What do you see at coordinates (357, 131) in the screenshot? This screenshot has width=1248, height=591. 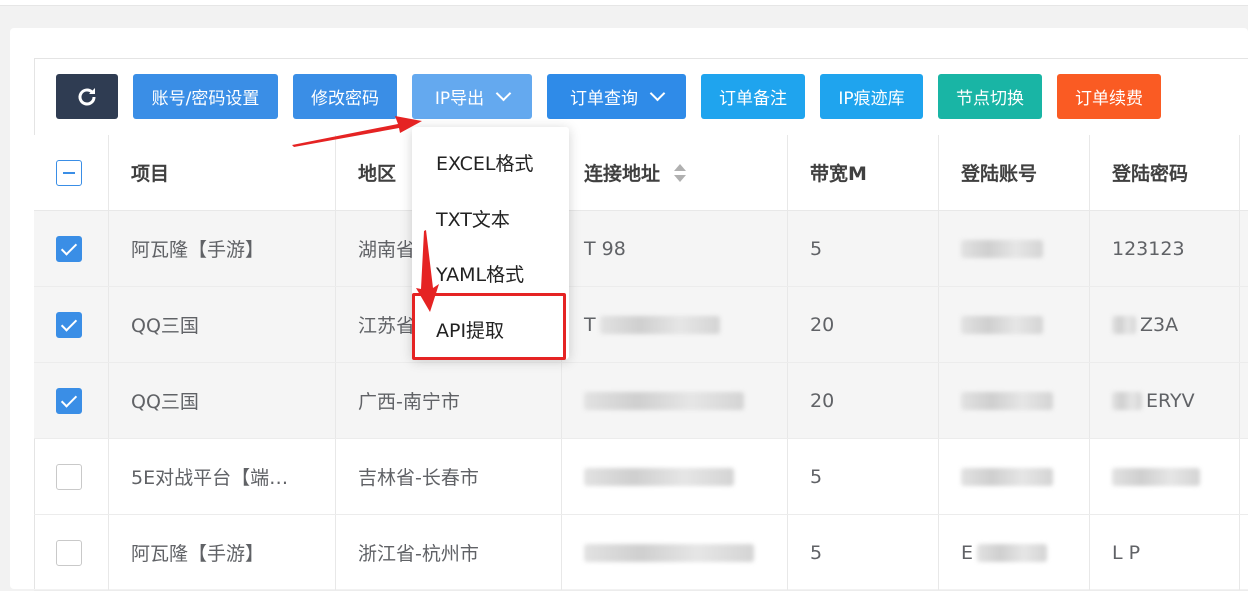 I see `arrow-to-ip-export` at bounding box center [357, 131].